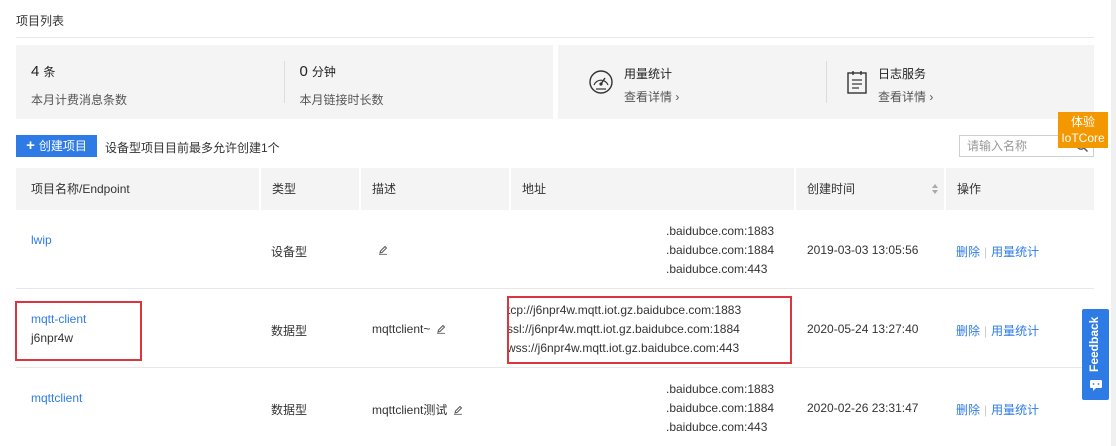 Image resolution: width=1116 pixels, height=446 pixels. Describe the element at coordinates (1083, 130) in the screenshot. I see `trial-iotcore-button: 体验 IoTCore` at that location.